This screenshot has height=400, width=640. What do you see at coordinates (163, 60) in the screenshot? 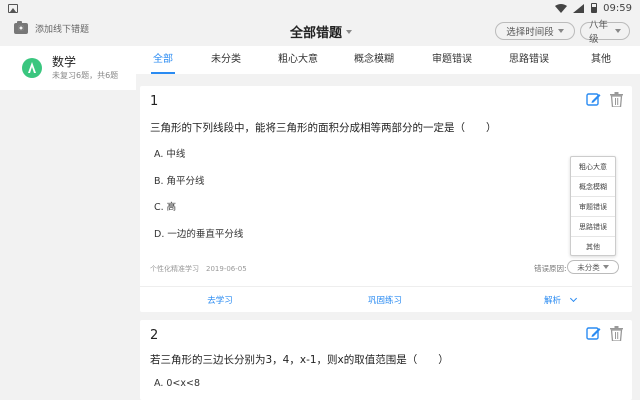
I see `tab-all: 全部` at bounding box center [163, 60].